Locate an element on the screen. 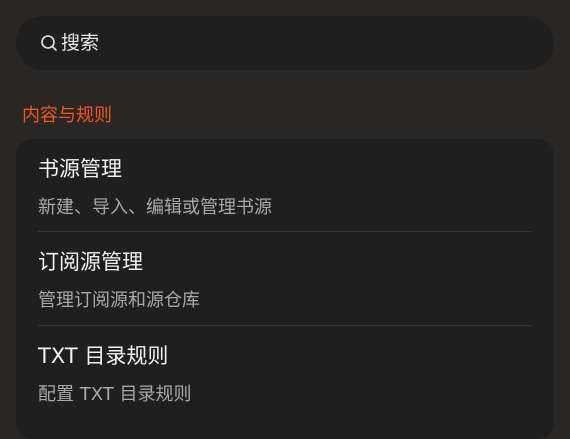 The image size is (570, 439). list-item-rss-source: 订阅源管理 管理订阅源和源仓库 is located at coordinates (285, 280).